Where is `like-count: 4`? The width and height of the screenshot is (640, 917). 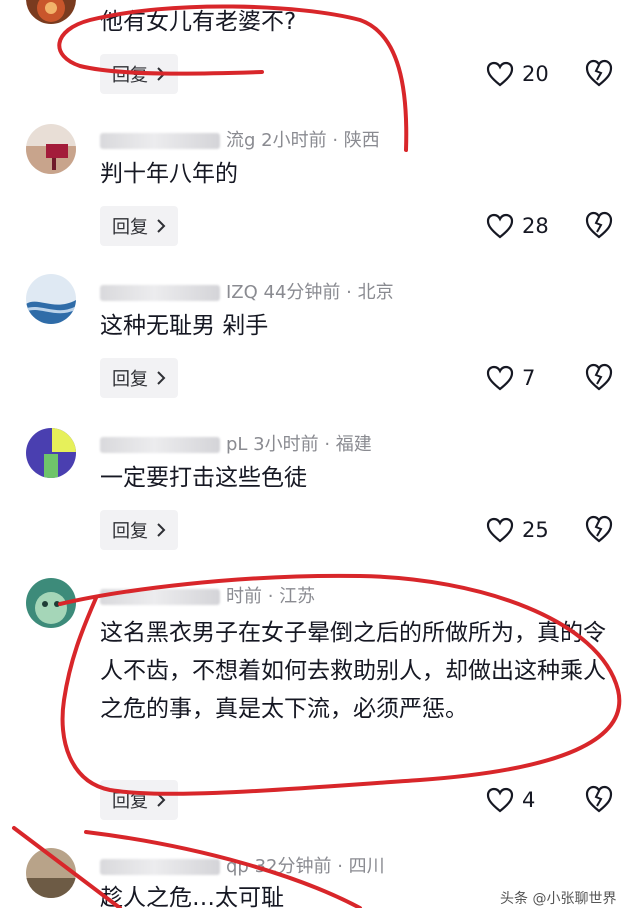
like-count: 4 is located at coordinates (529, 800).